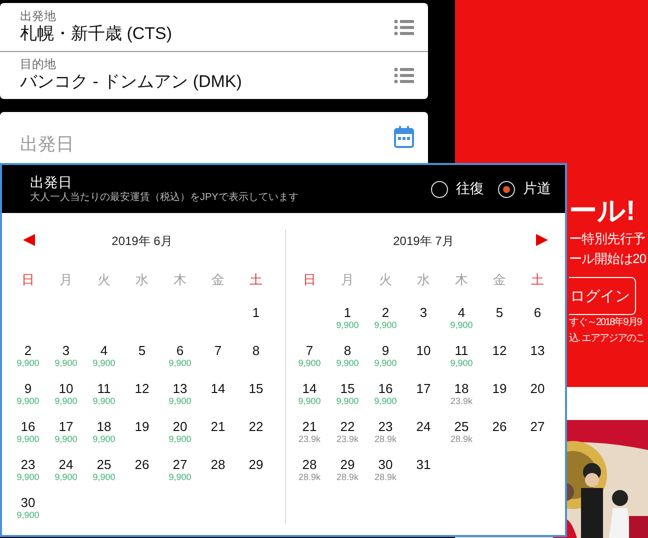 The height and width of the screenshot is (538, 648). What do you see at coordinates (602, 296) in the screenshot?
I see `login-button: ログイン` at bounding box center [602, 296].